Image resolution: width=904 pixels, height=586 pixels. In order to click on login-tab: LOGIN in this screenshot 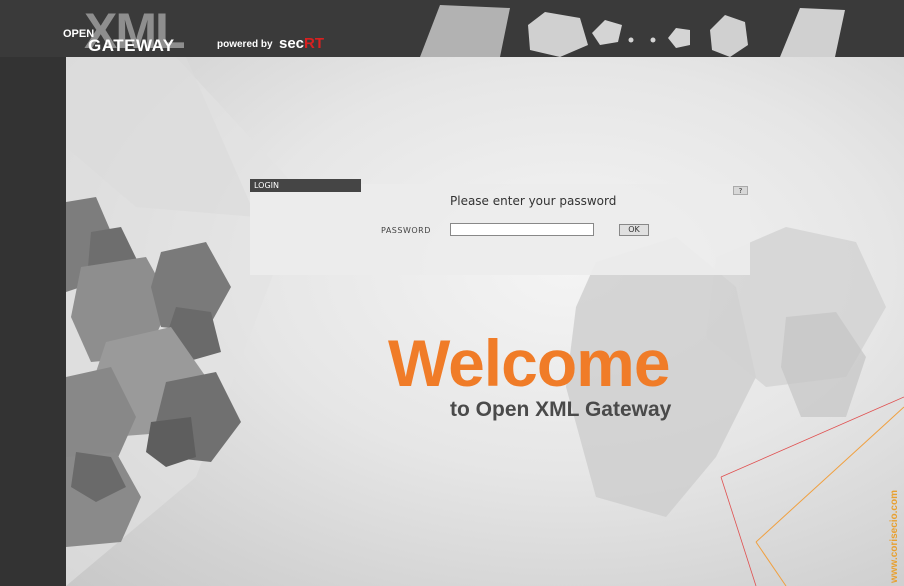, I will do `click(305, 185)`.